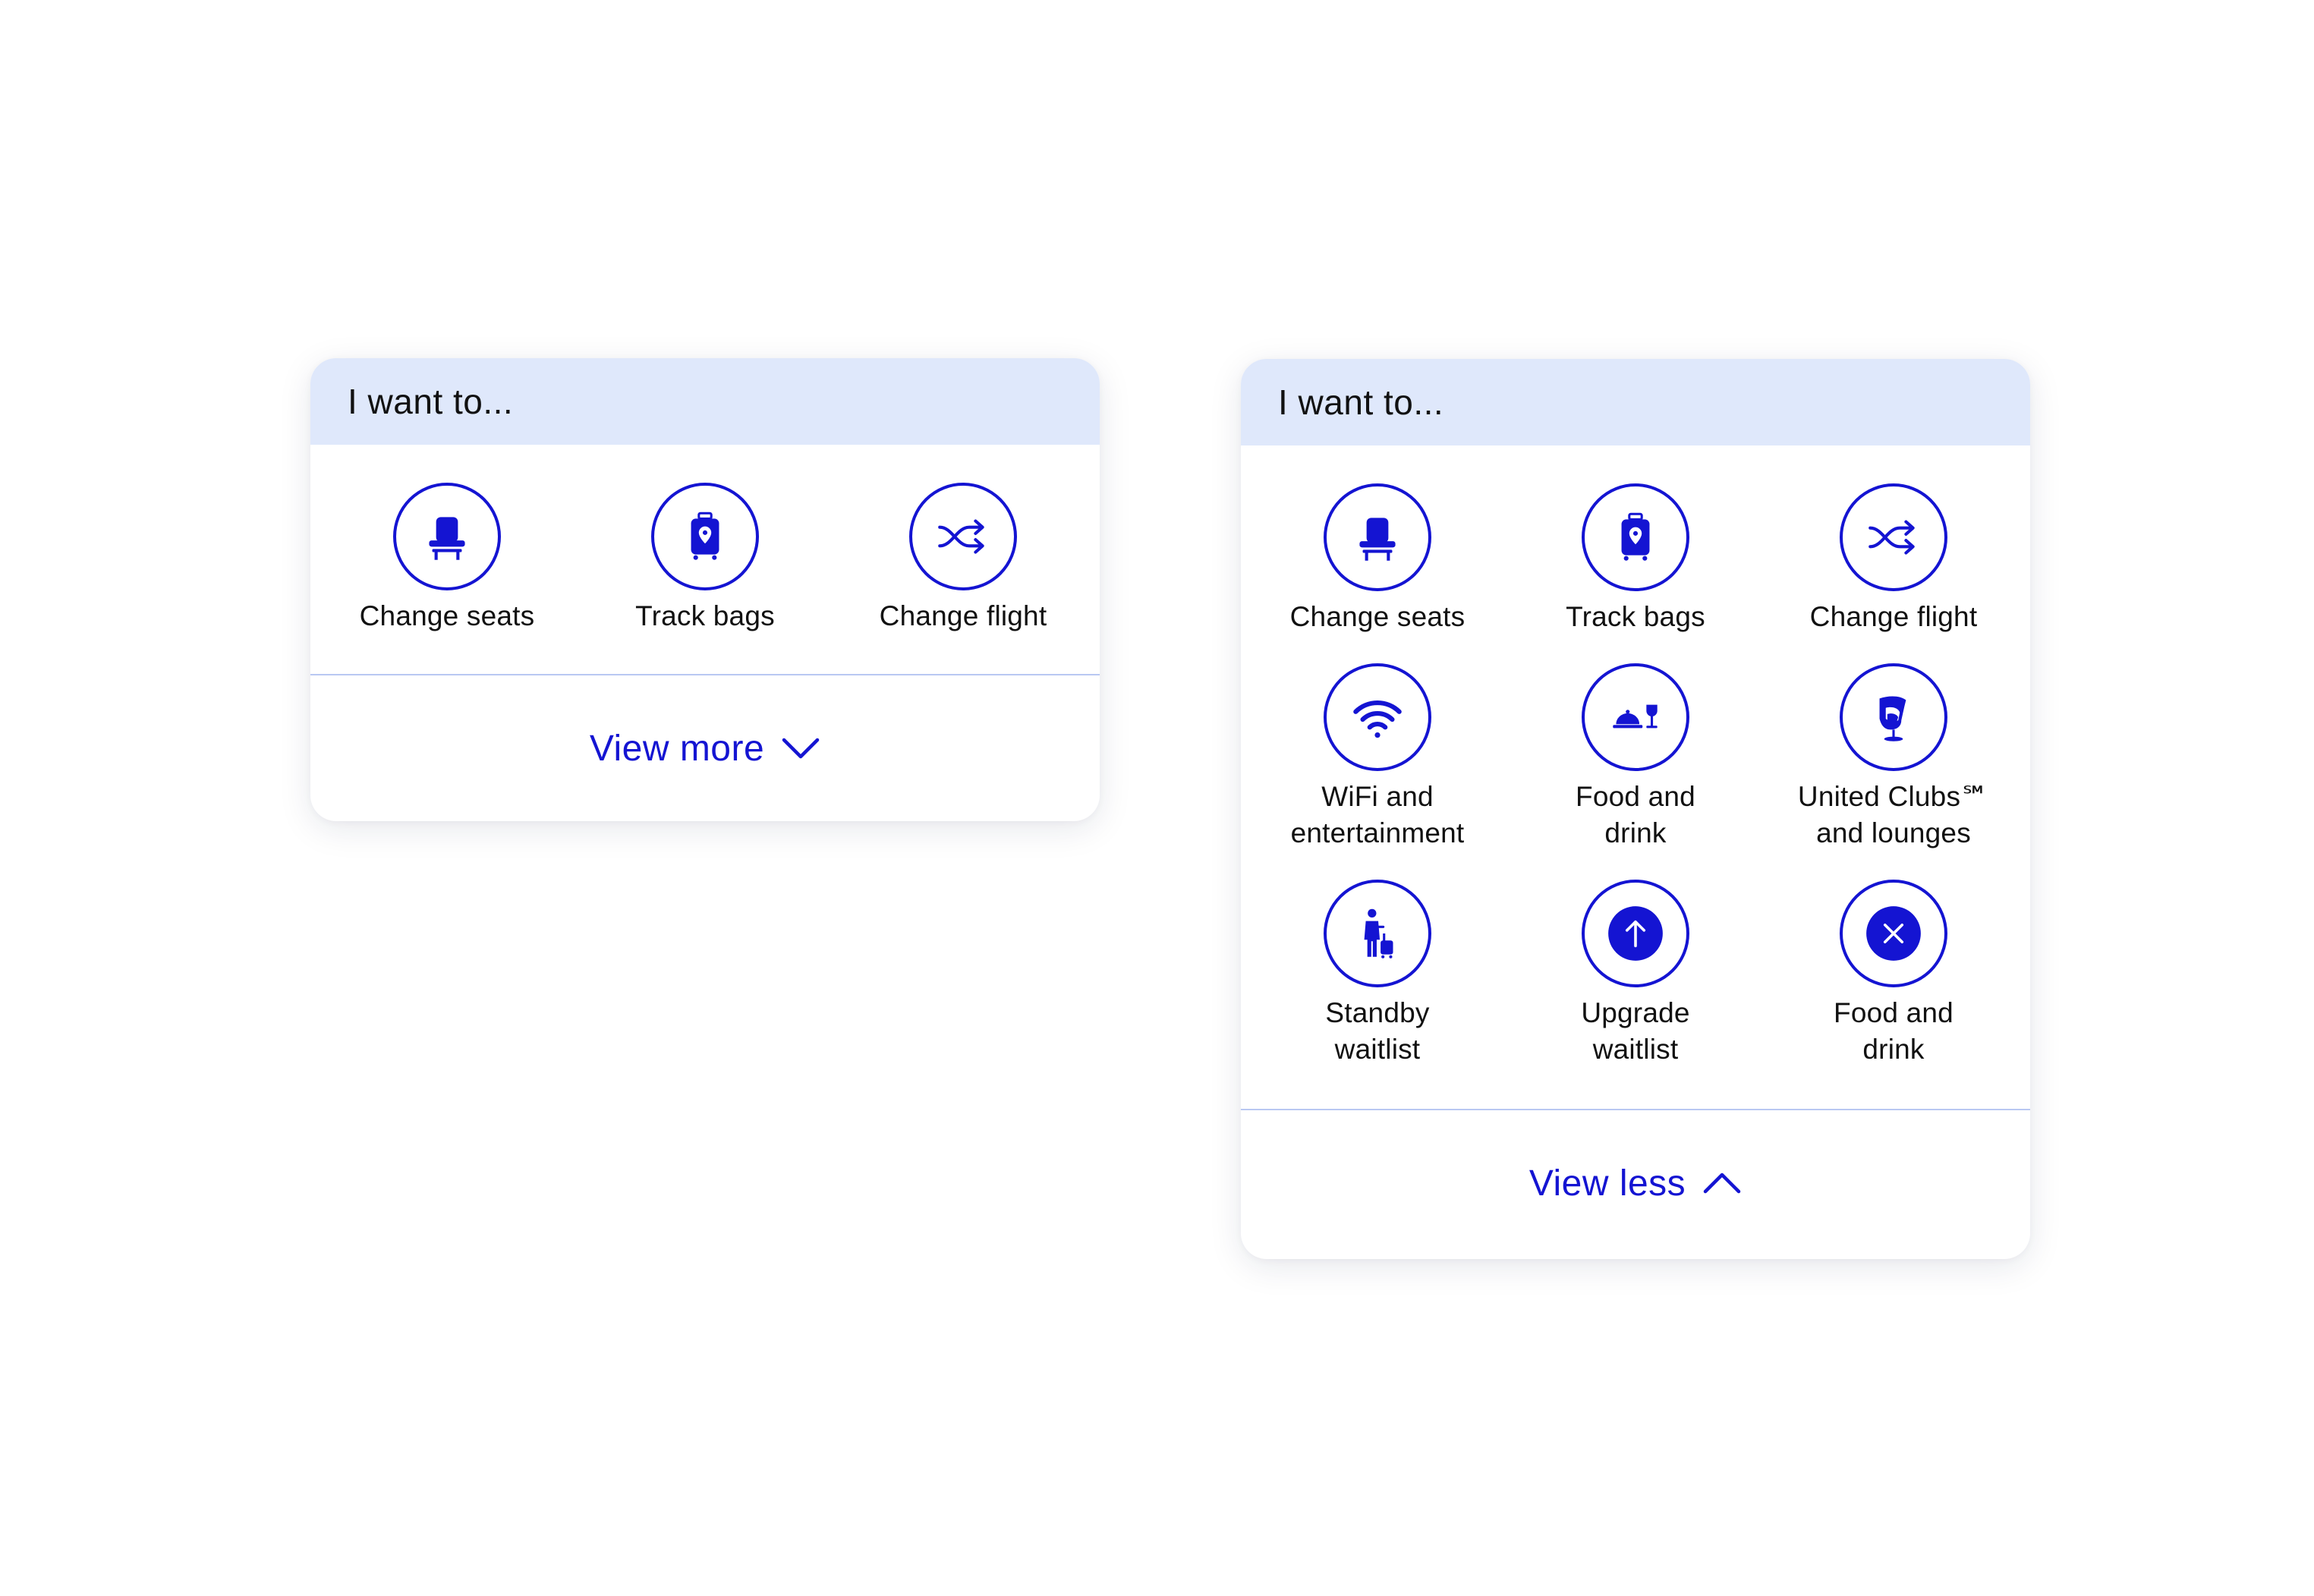  Describe the element at coordinates (1722, 1184) in the screenshot. I see `chevron-up-icon` at that location.